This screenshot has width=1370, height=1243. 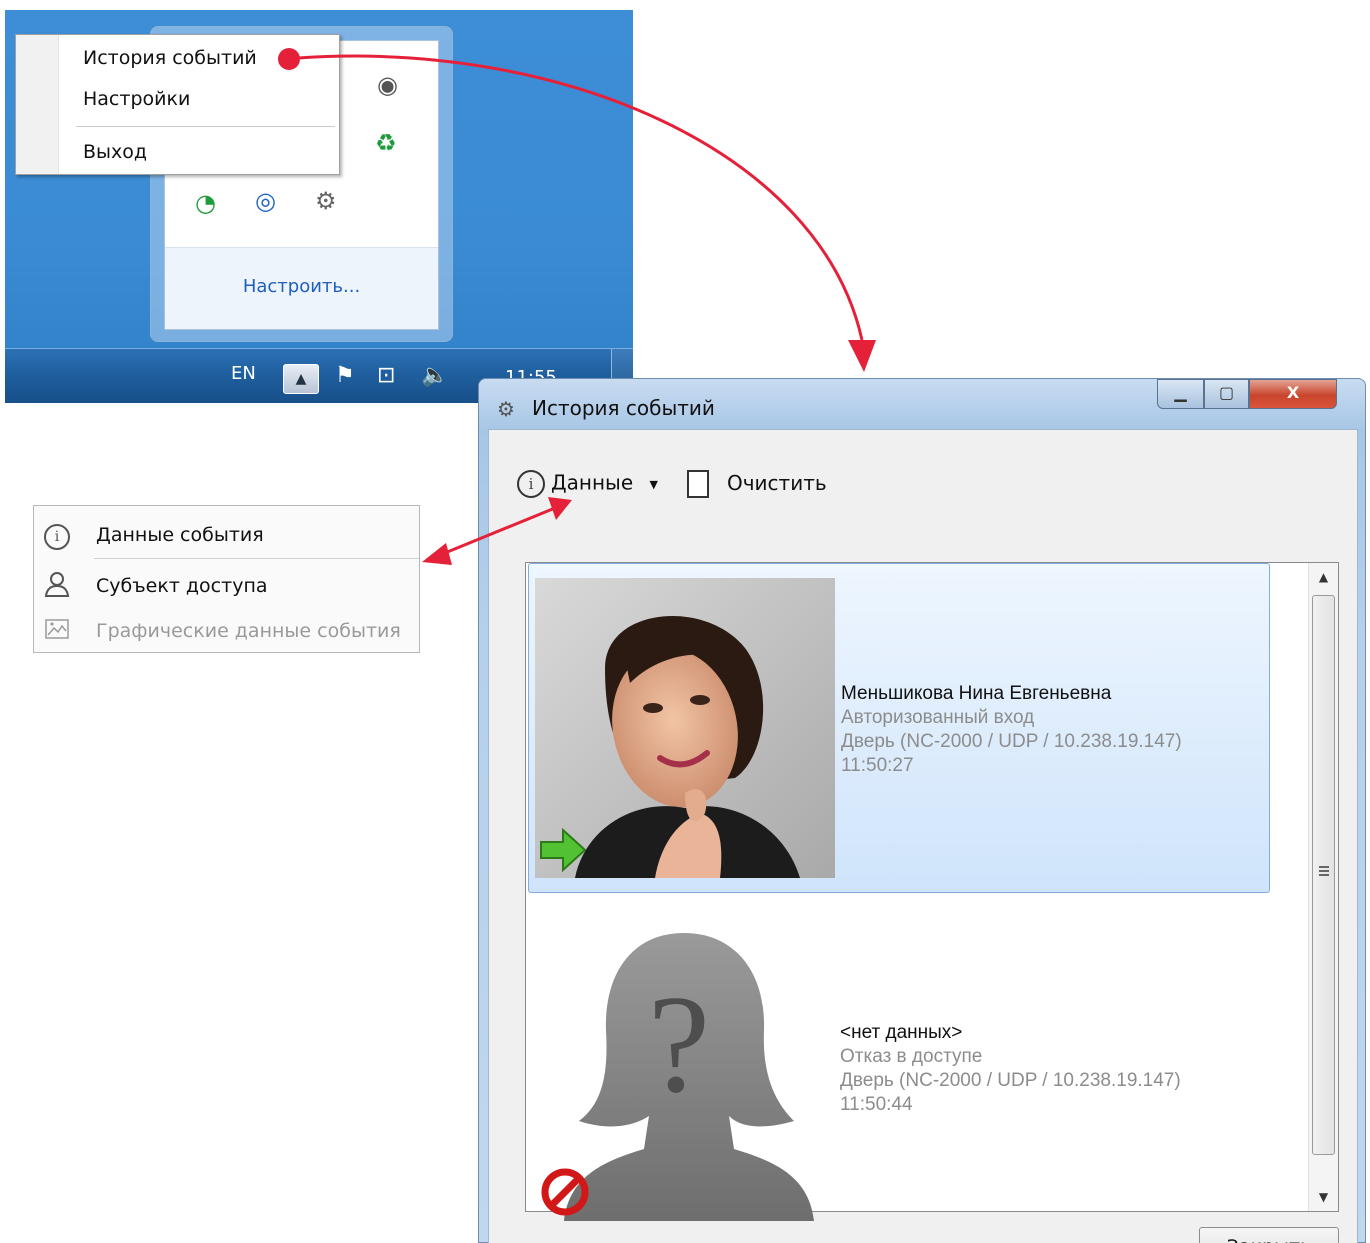 I want to click on menu-item-event-data: i Данные события, so click(x=226, y=534).